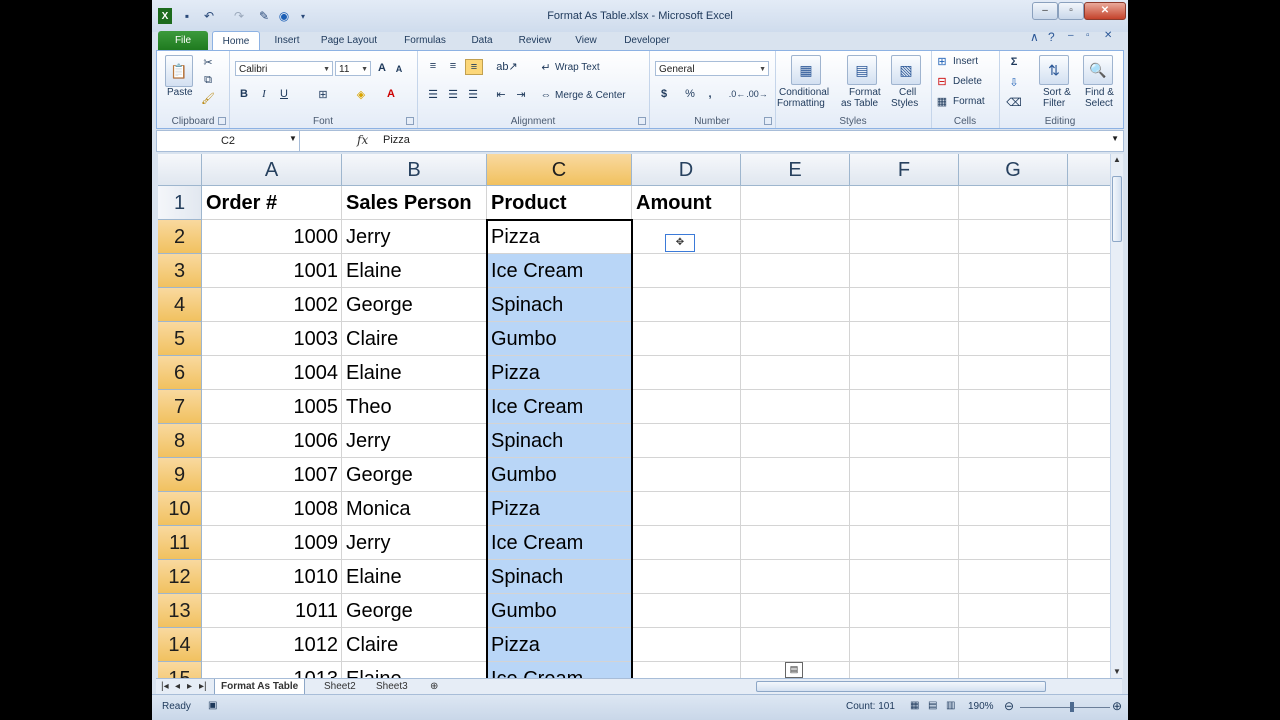 The image size is (1280, 720). Describe the element at coordinates (686, 170) in the screenshot. I see `column-header-d: D` at that location.